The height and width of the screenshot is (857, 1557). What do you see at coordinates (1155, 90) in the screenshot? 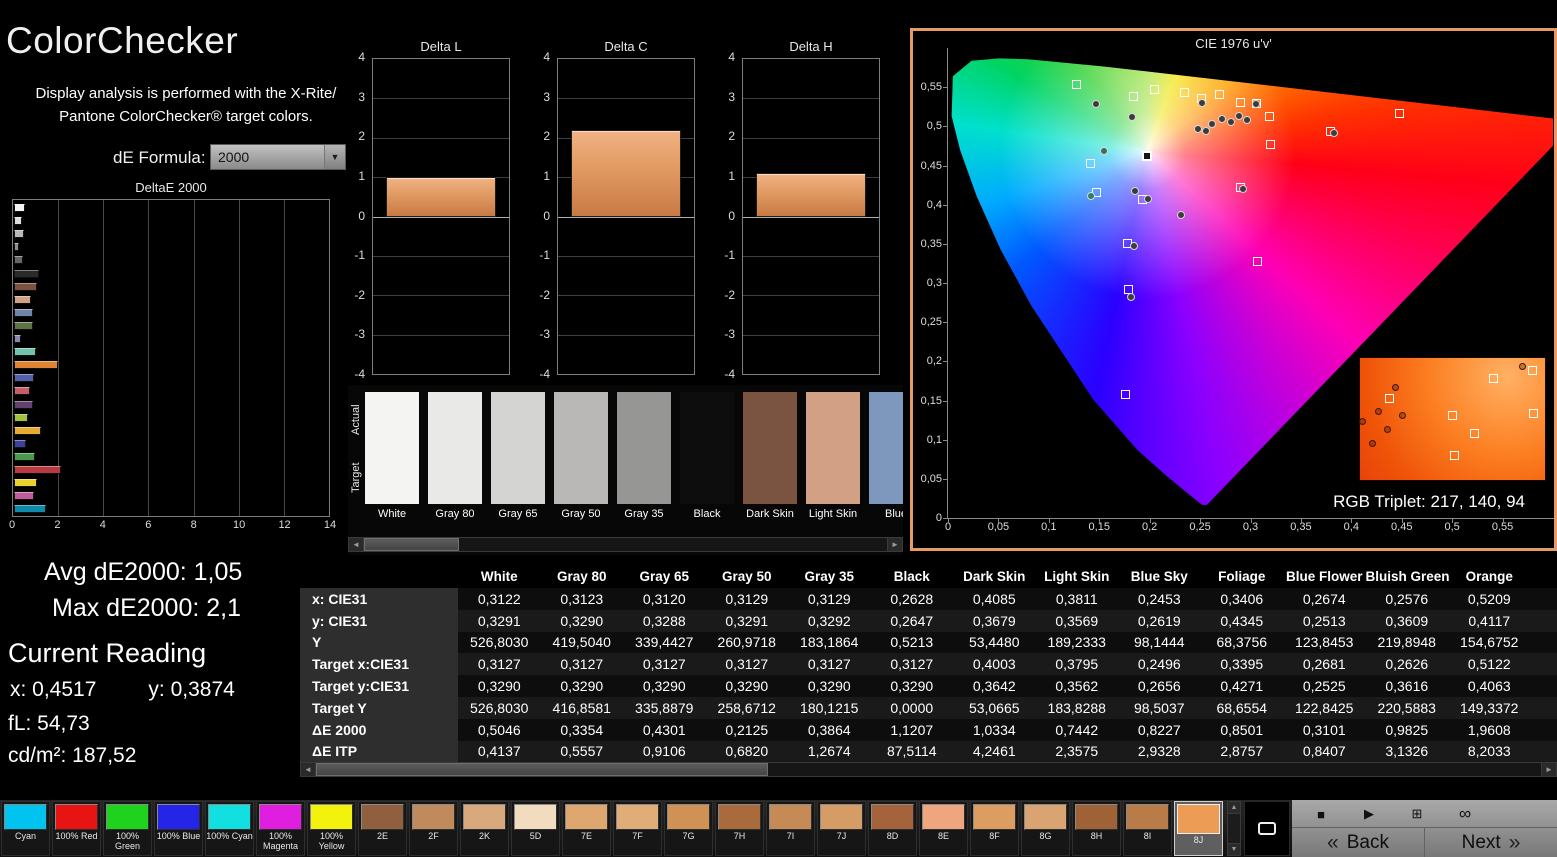
I see `target-marker` at bounding box center [1155, 90].